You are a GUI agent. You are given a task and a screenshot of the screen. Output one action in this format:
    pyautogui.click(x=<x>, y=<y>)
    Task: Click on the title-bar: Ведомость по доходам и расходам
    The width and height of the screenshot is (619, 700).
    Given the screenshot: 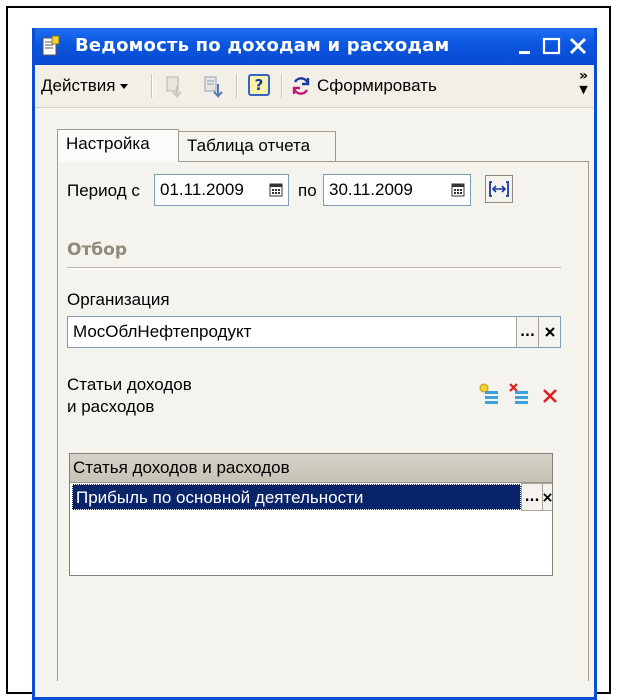 What is the action you would take?
    pyautogui.click(x=314, y=46)
    